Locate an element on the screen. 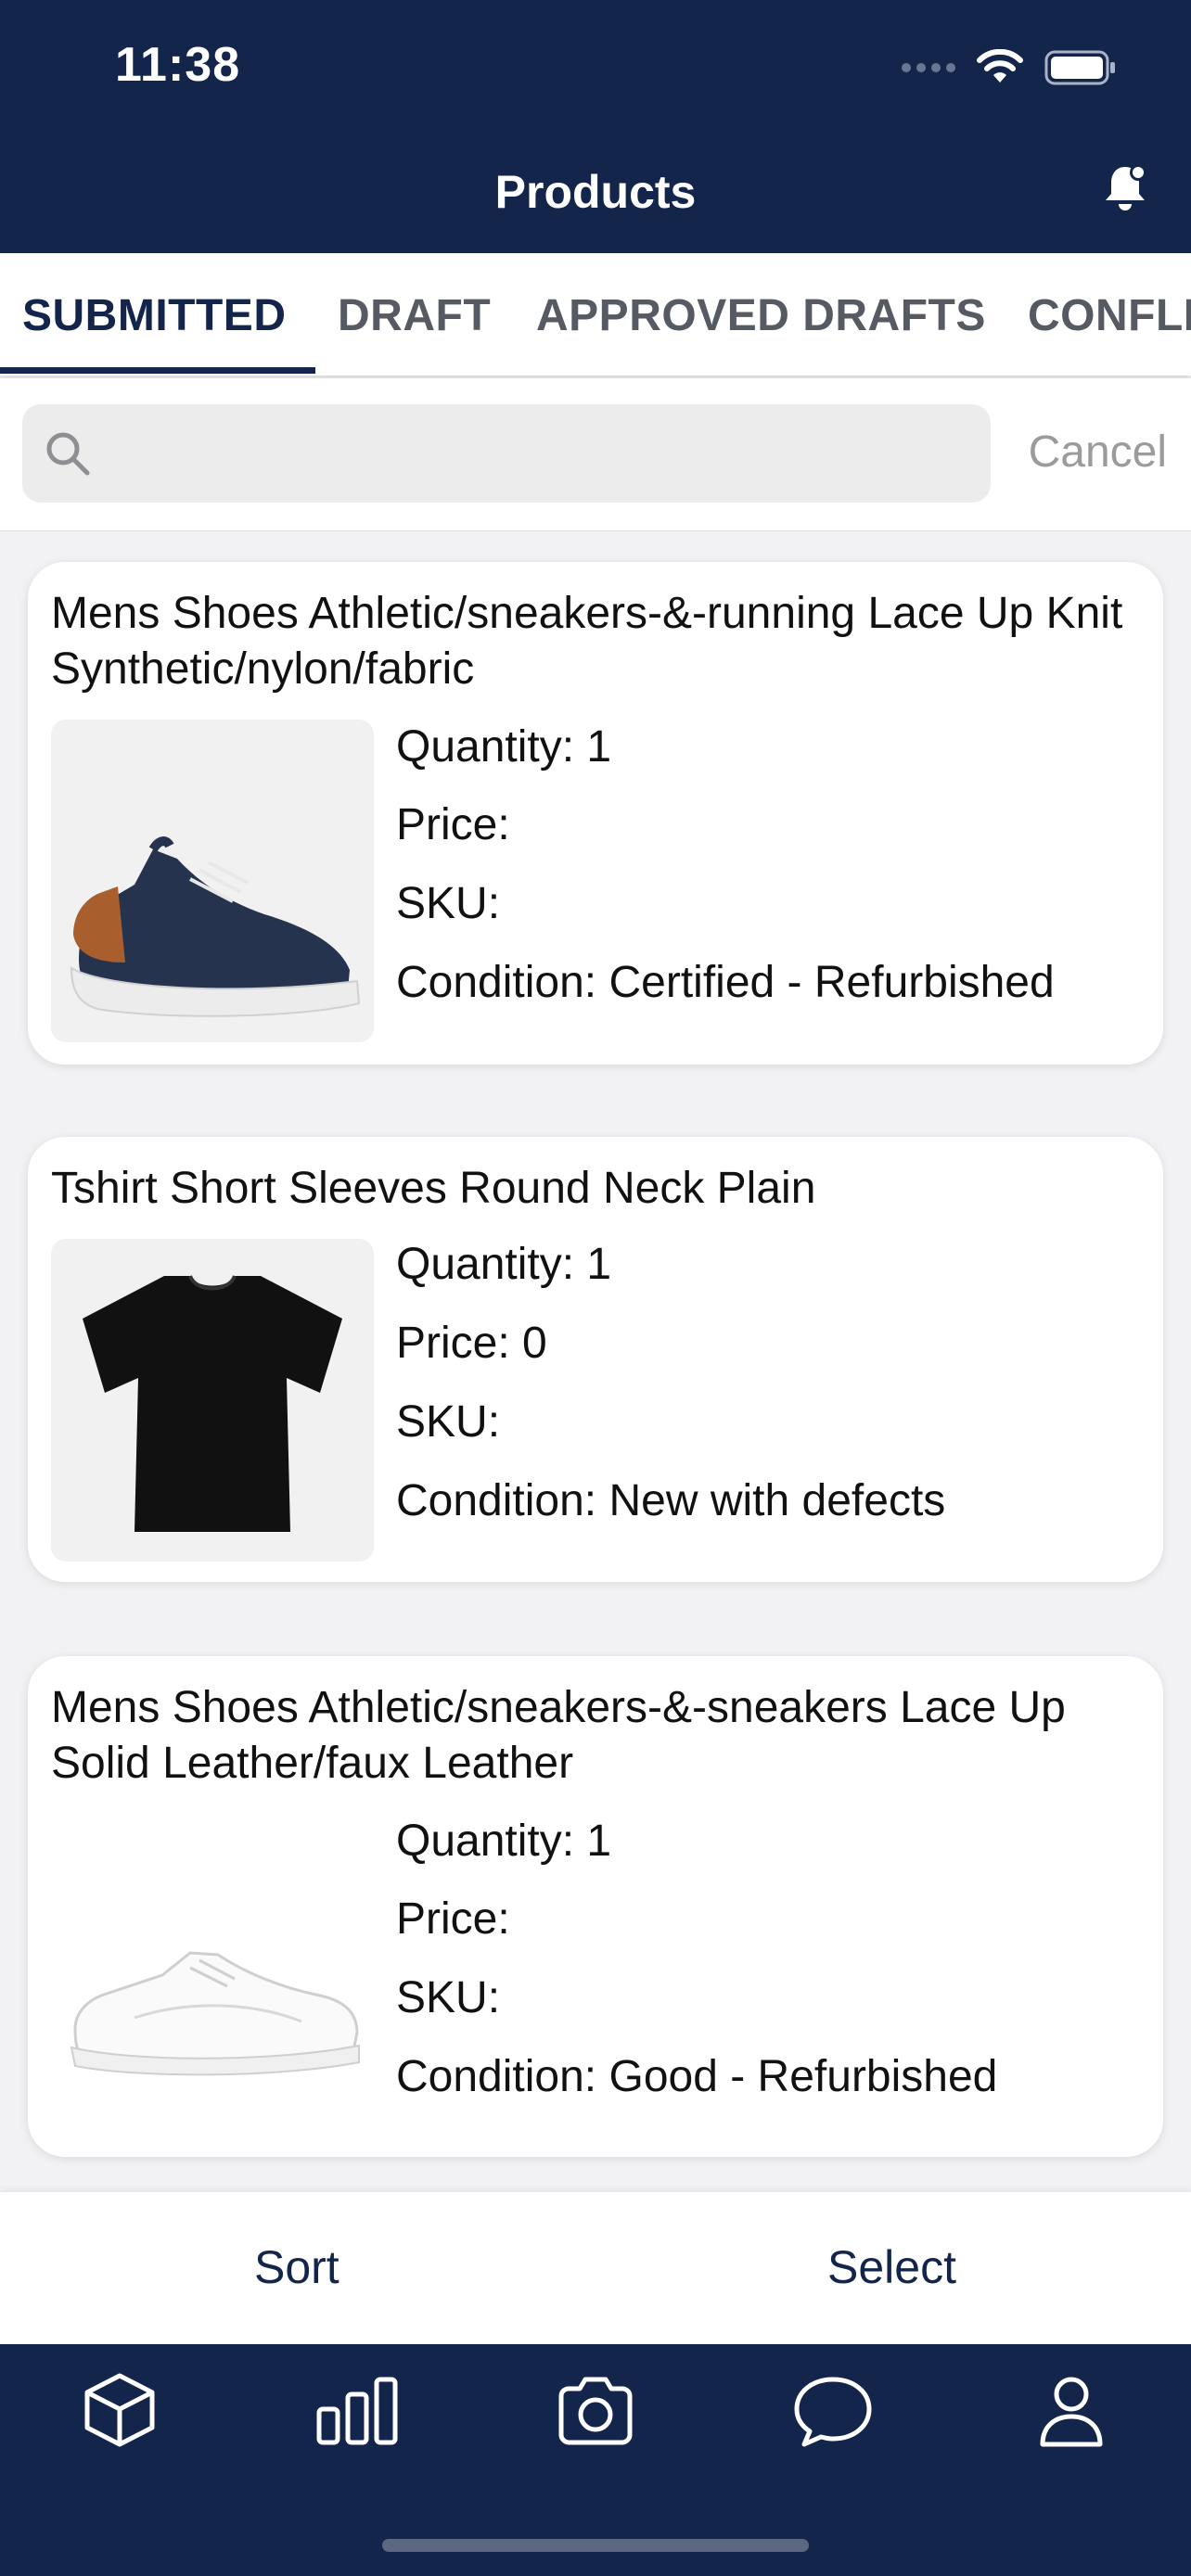 The height and width of the screenshot is (2576, 1191). notification-bell-icon is located at coordinates (1125, 188).